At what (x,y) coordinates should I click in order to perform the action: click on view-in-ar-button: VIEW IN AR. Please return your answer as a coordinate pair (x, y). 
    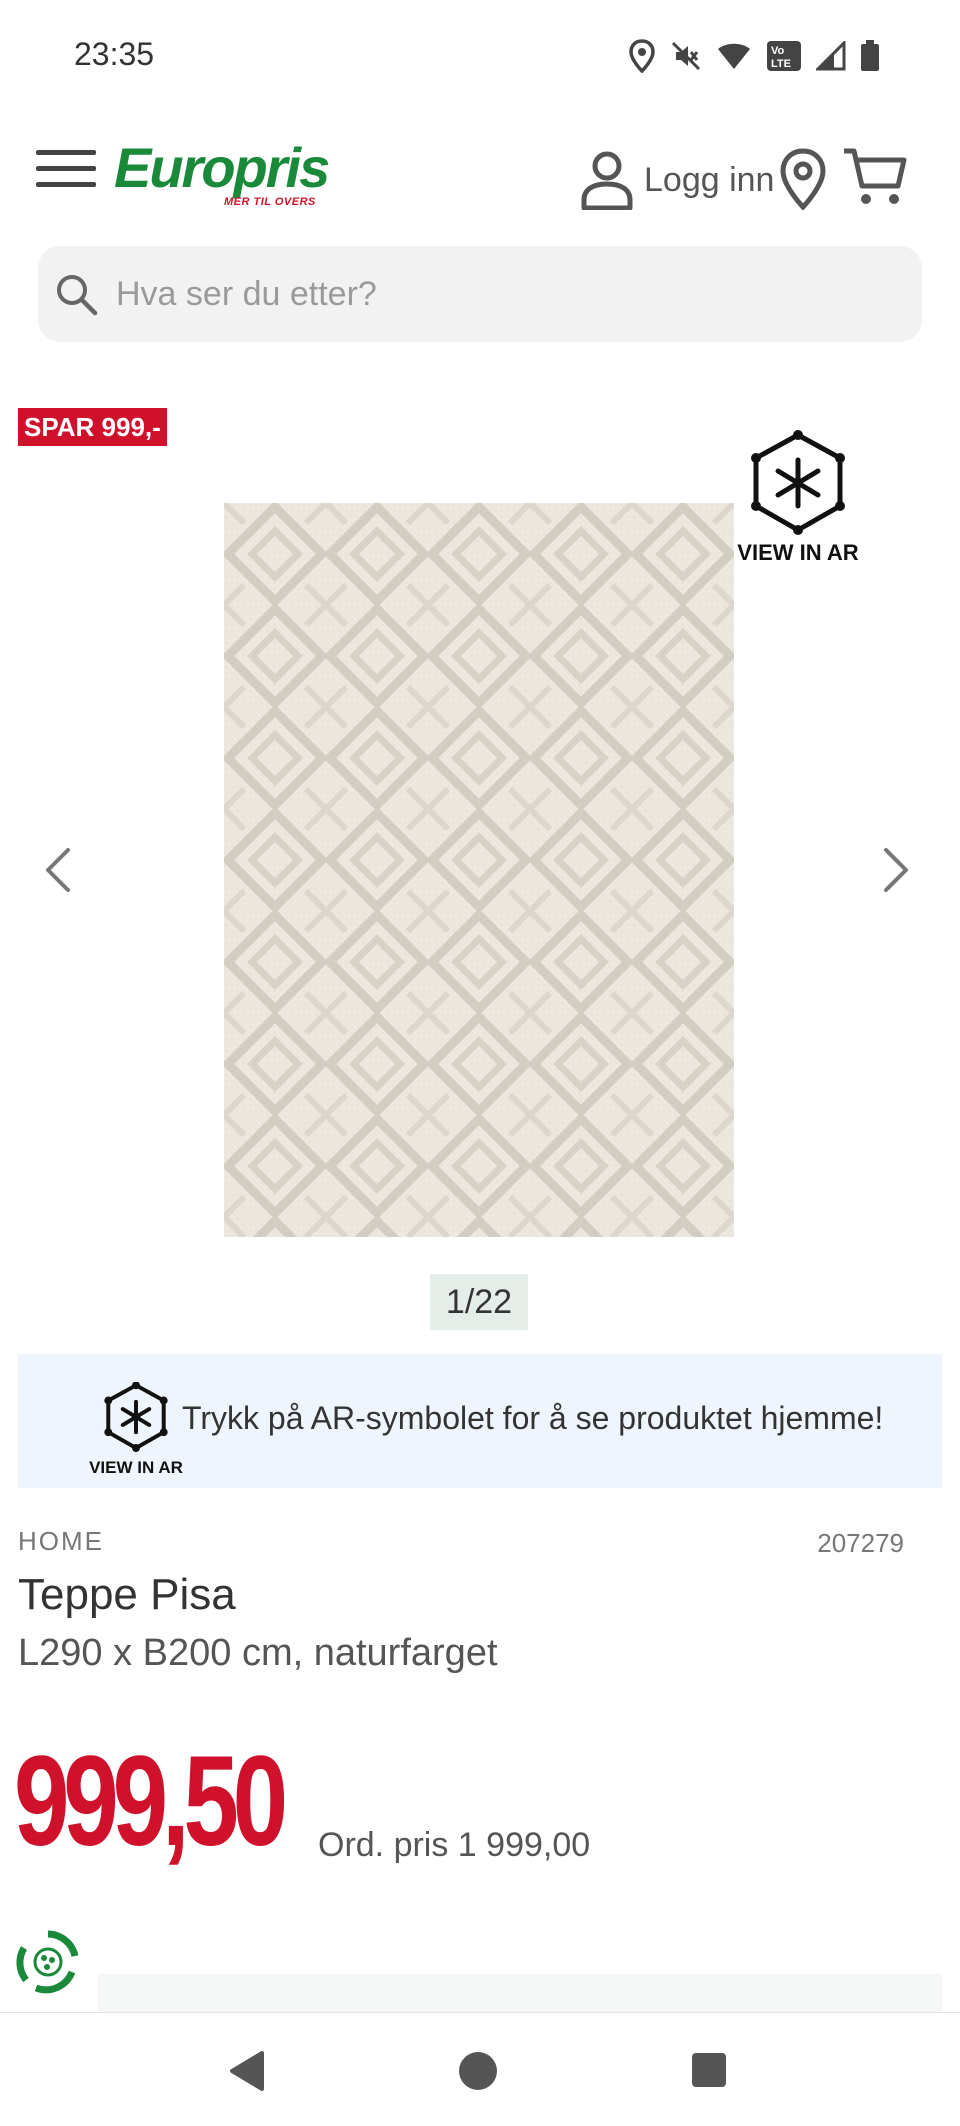
    Looking at the image, I should click on (798, 500).